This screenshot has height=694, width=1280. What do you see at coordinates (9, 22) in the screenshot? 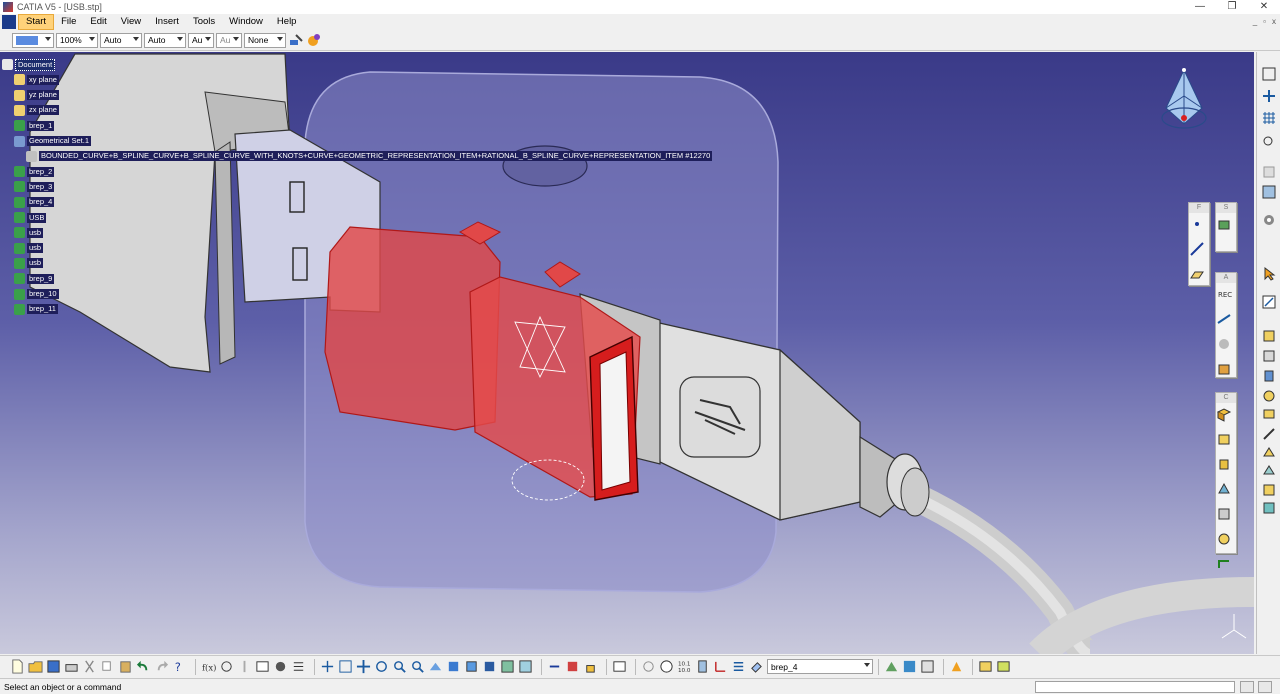
I see `catia-logo-icon` at bounding box center [9, 22].